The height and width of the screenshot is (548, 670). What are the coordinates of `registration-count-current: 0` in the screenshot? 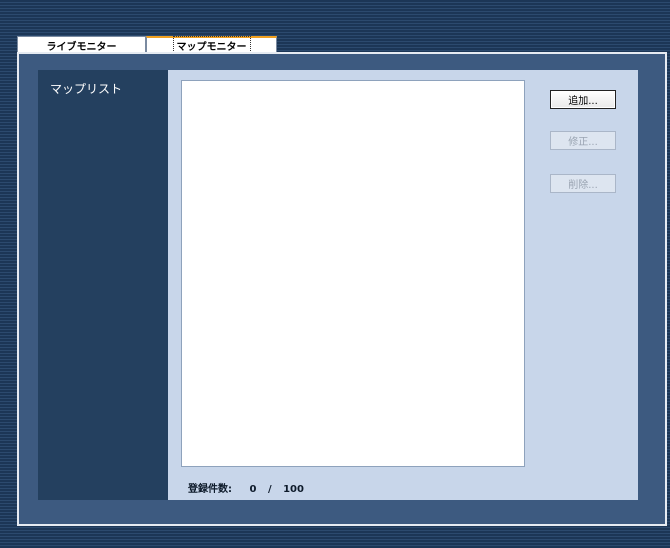 It's located at (253, 489).